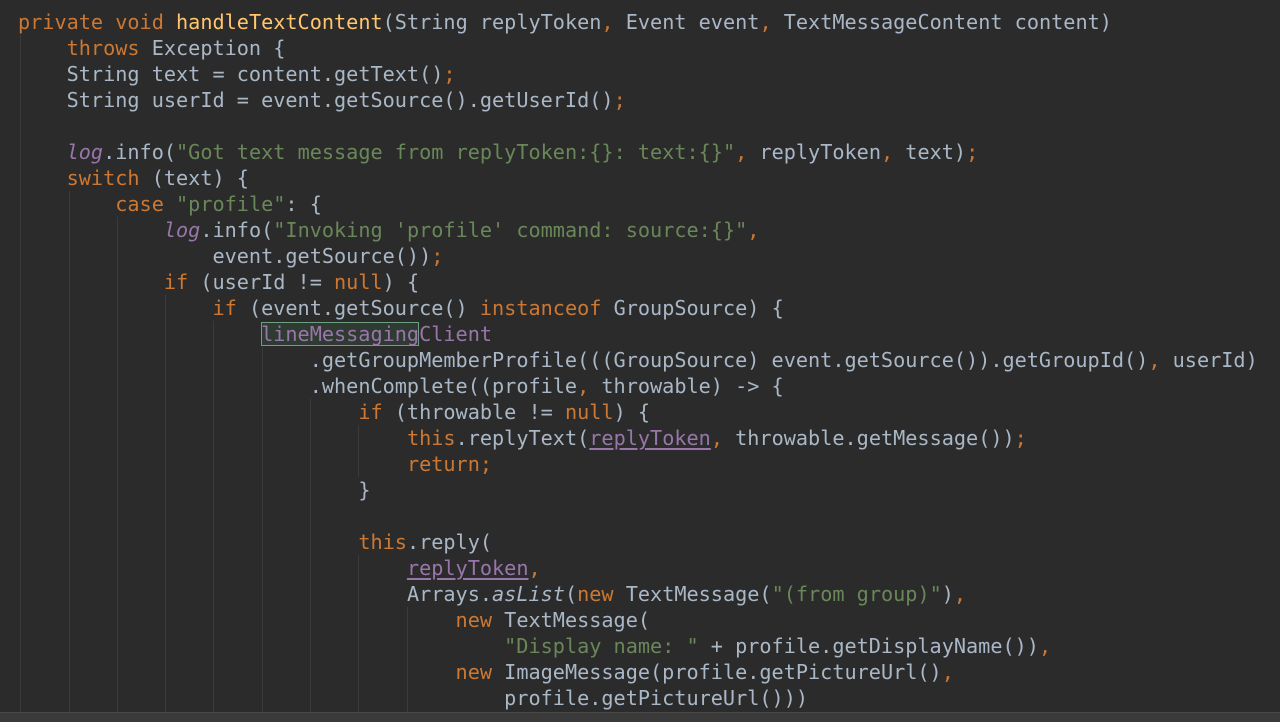  Describe the element at coordinates (492, 22) in the screenshot. I see `code-token: (String replyToken` at that location.